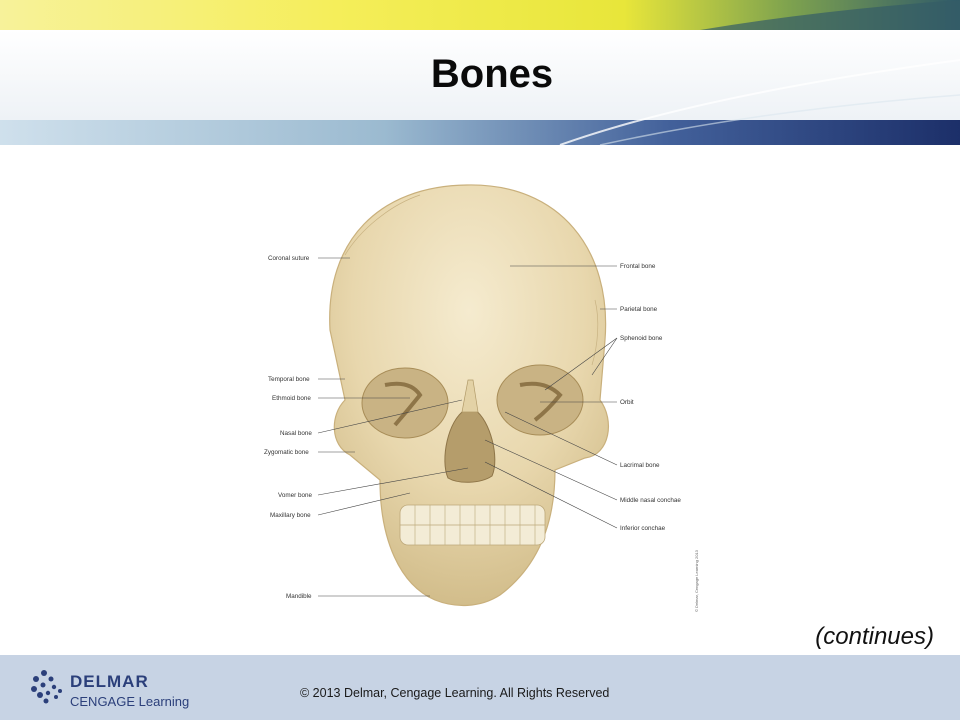 This screenshot has width=960, height=720. I want to click on delmar-cengage-logo: DELMAR CENGAGE Learning, so click(110, 689).